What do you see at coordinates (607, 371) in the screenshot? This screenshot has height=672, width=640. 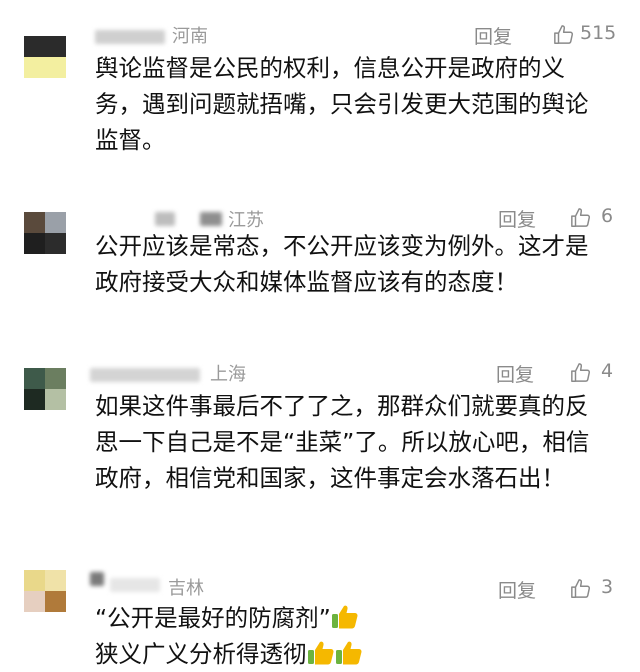 I see `like-count: 4` at bounding box center [607, 371].